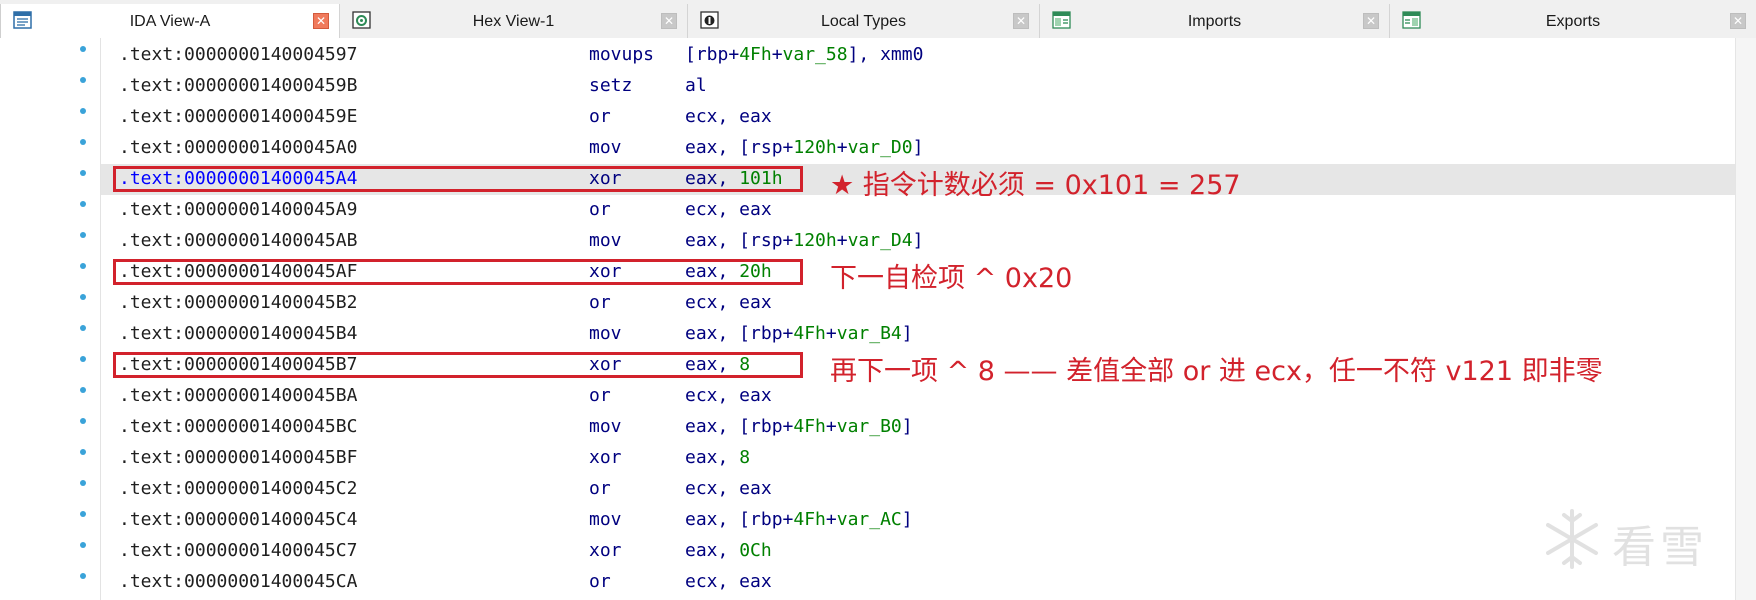  What do you see at coordinates (696, 85) in the screenshot?
I see `instruction-operands: al` at bounding box center [696, 85].